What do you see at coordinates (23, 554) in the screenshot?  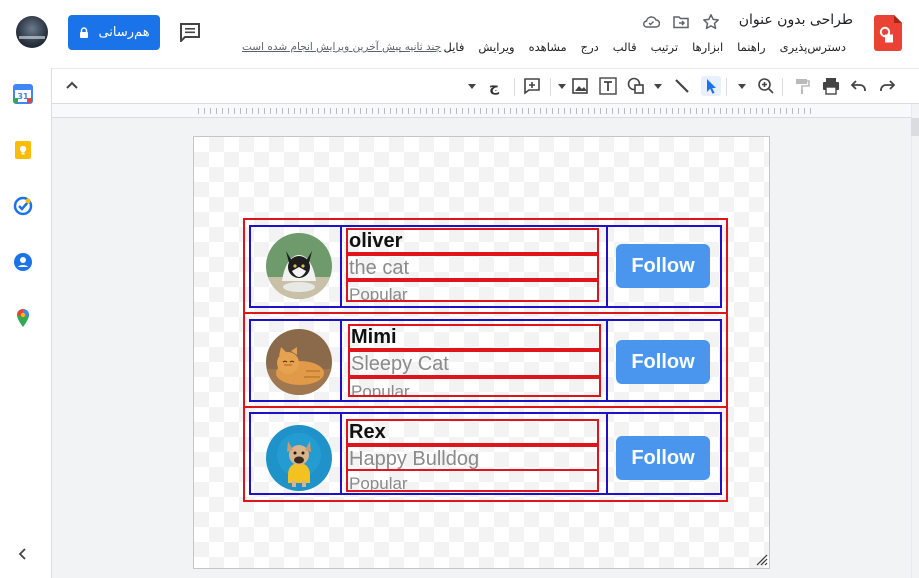 I see `expand-panel-icon` at bounding box center [23, 554].